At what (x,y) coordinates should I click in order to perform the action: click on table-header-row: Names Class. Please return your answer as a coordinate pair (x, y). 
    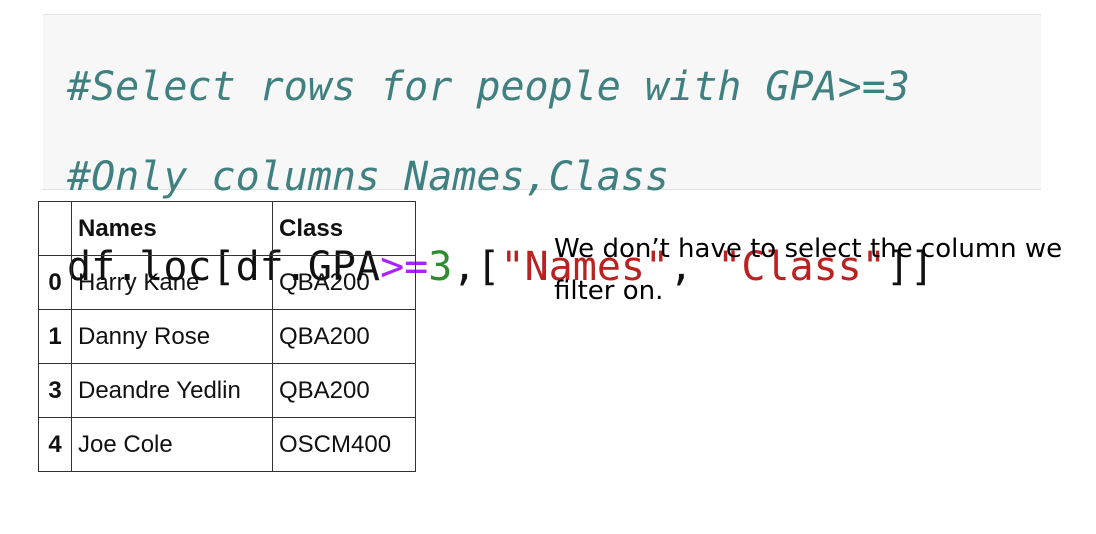
    Looking at the image, I should click on (227, 228).